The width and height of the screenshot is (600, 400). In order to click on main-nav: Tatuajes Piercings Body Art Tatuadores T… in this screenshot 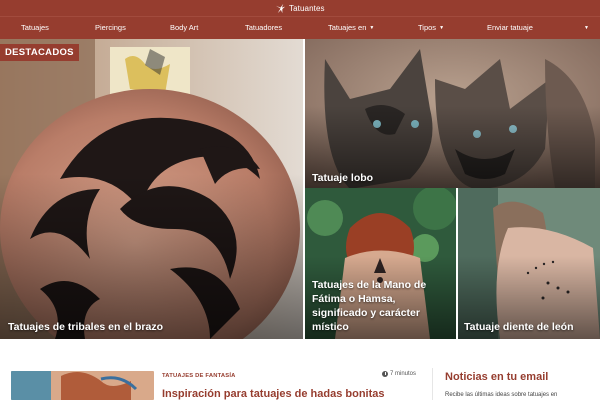, I will do `click(300, 27)`.